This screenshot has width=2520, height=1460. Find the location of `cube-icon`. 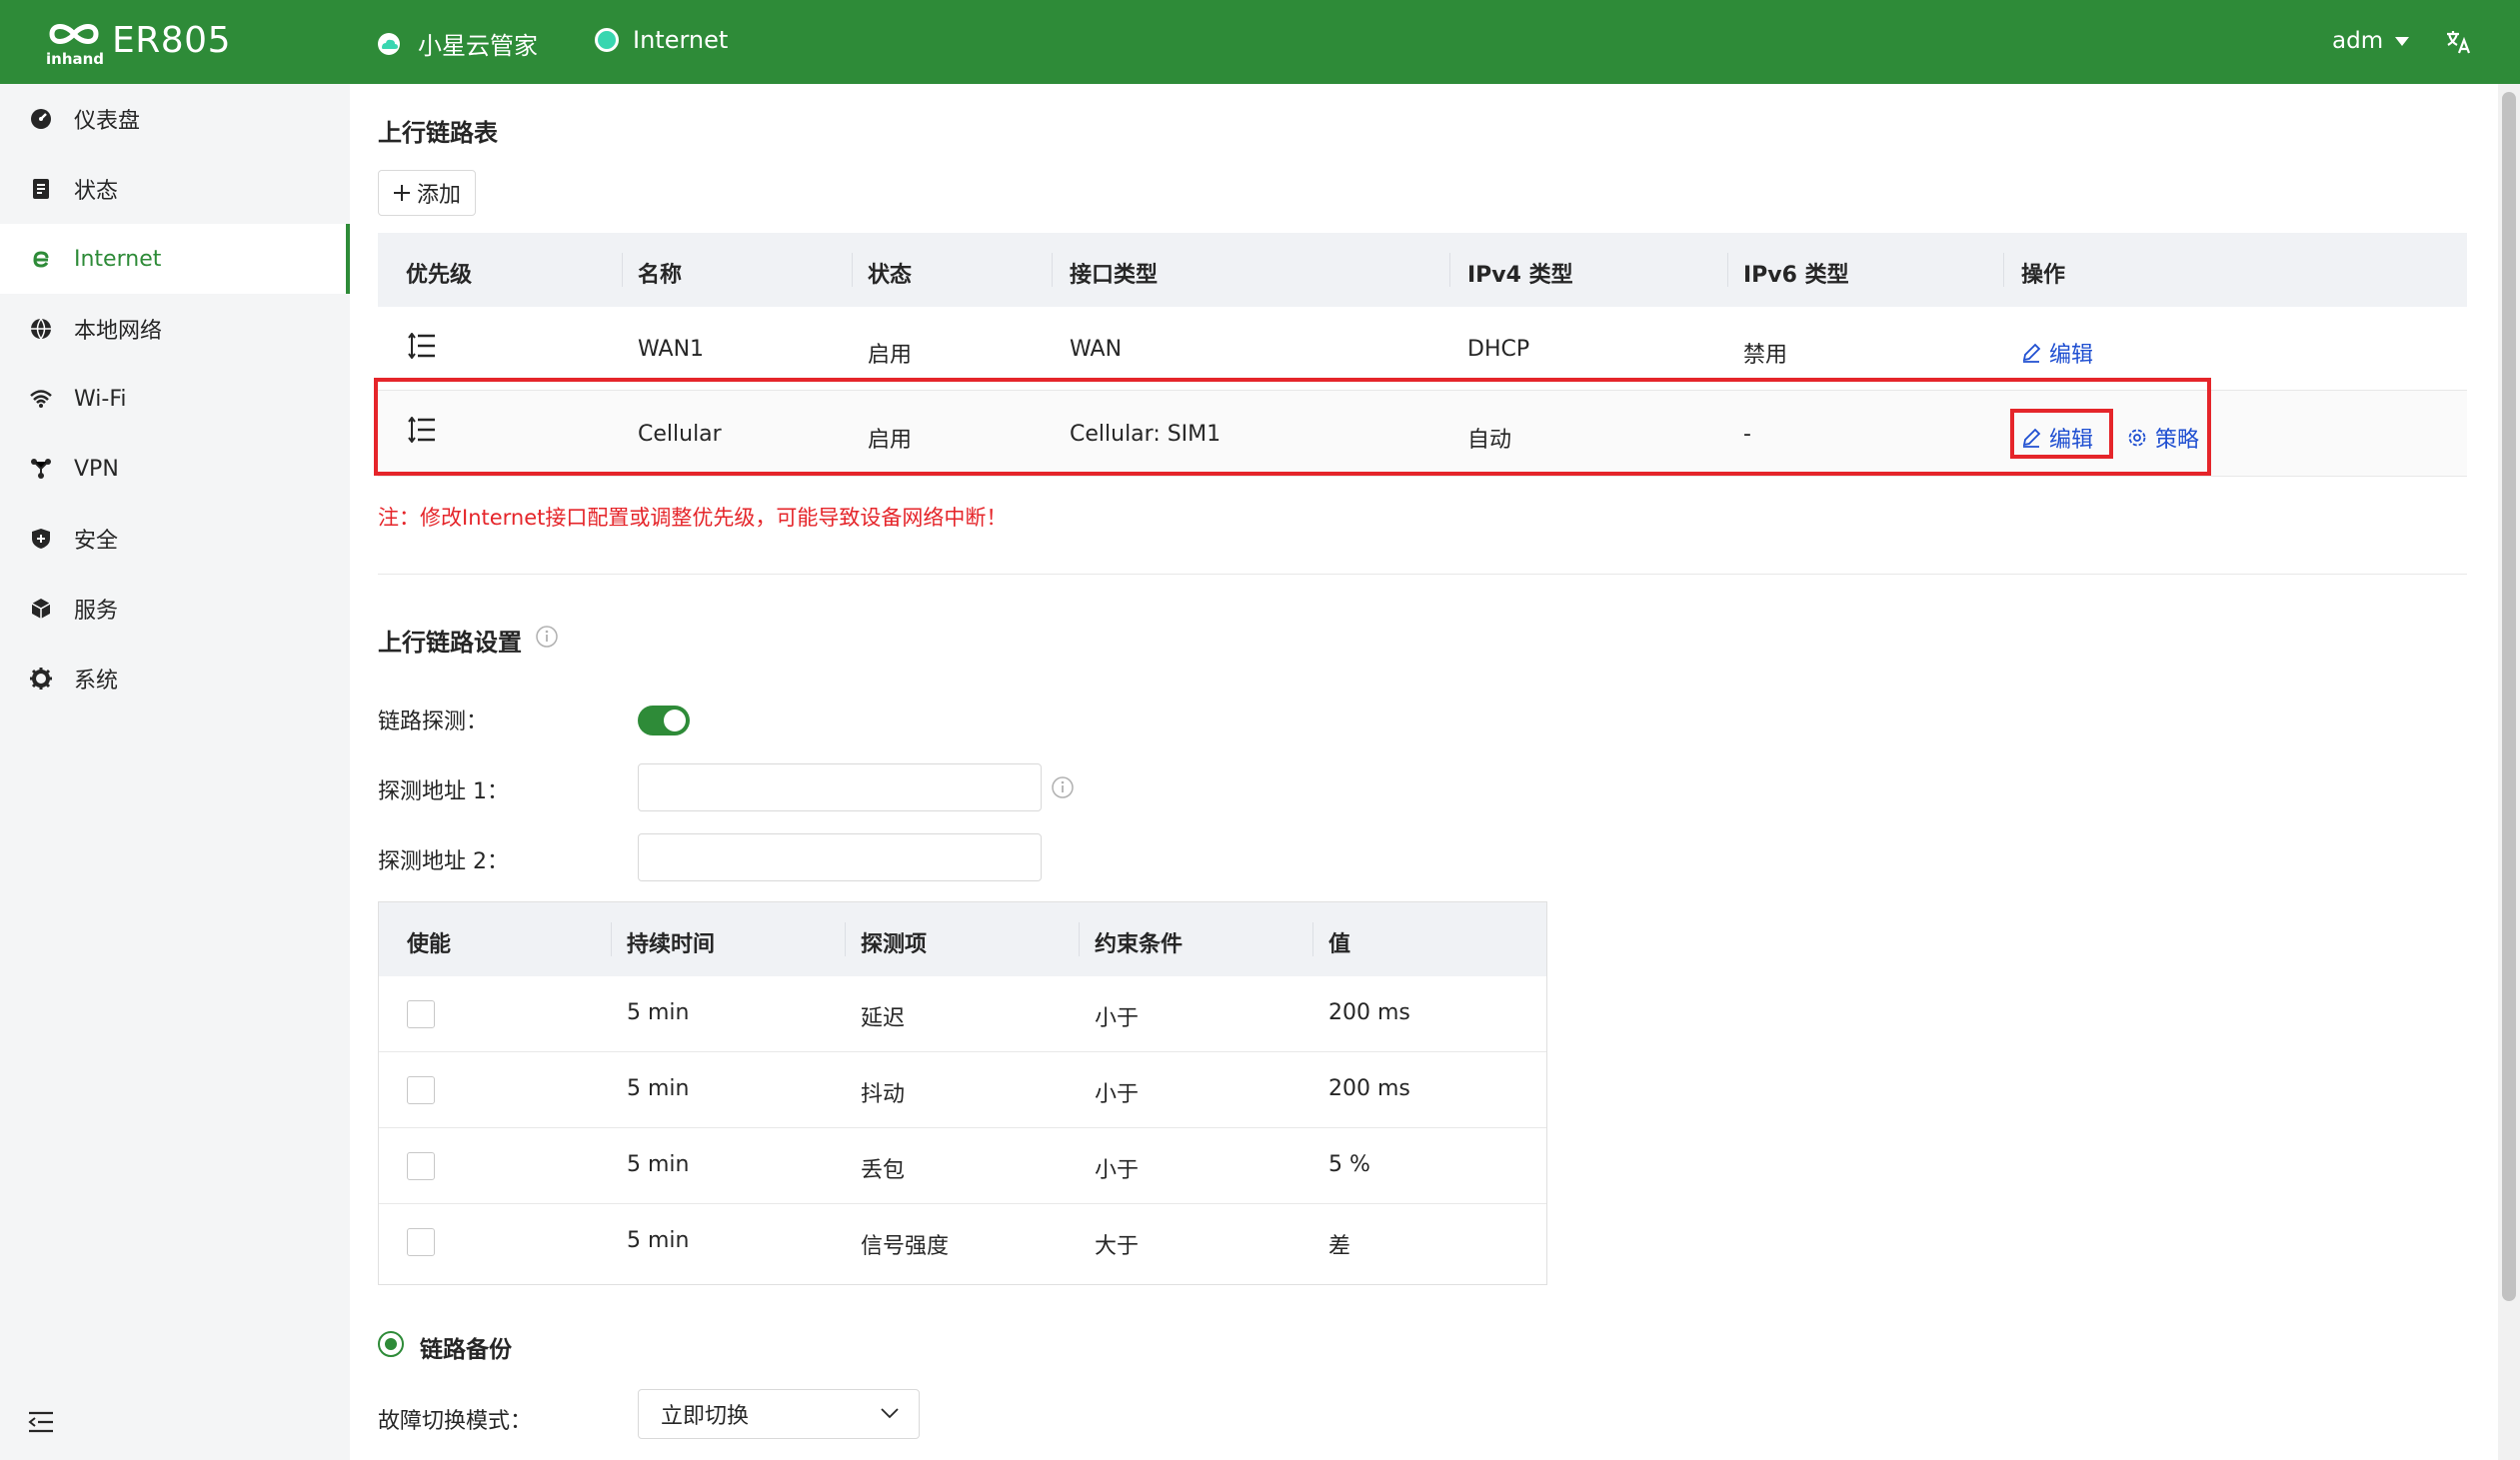

cube-icon is located at coordinates (41, 609).